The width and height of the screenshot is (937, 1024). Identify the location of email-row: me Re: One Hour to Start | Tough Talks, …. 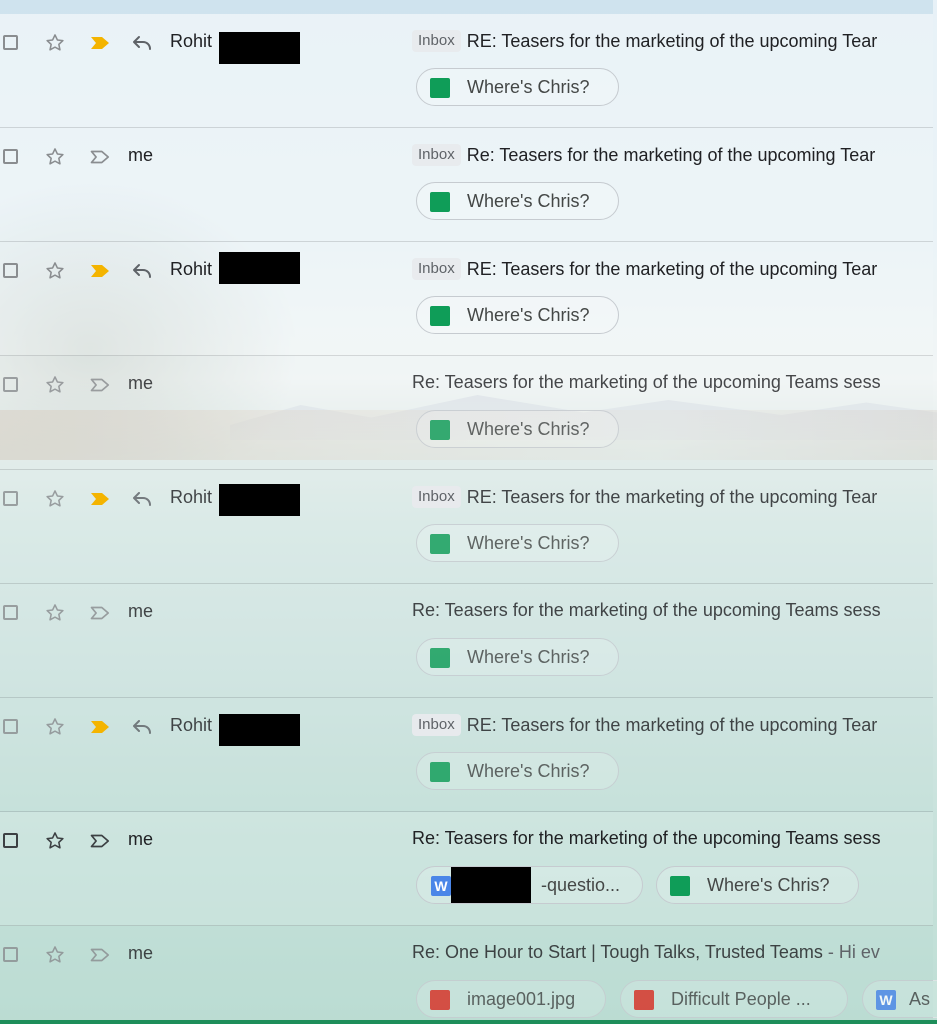
(468, 975).